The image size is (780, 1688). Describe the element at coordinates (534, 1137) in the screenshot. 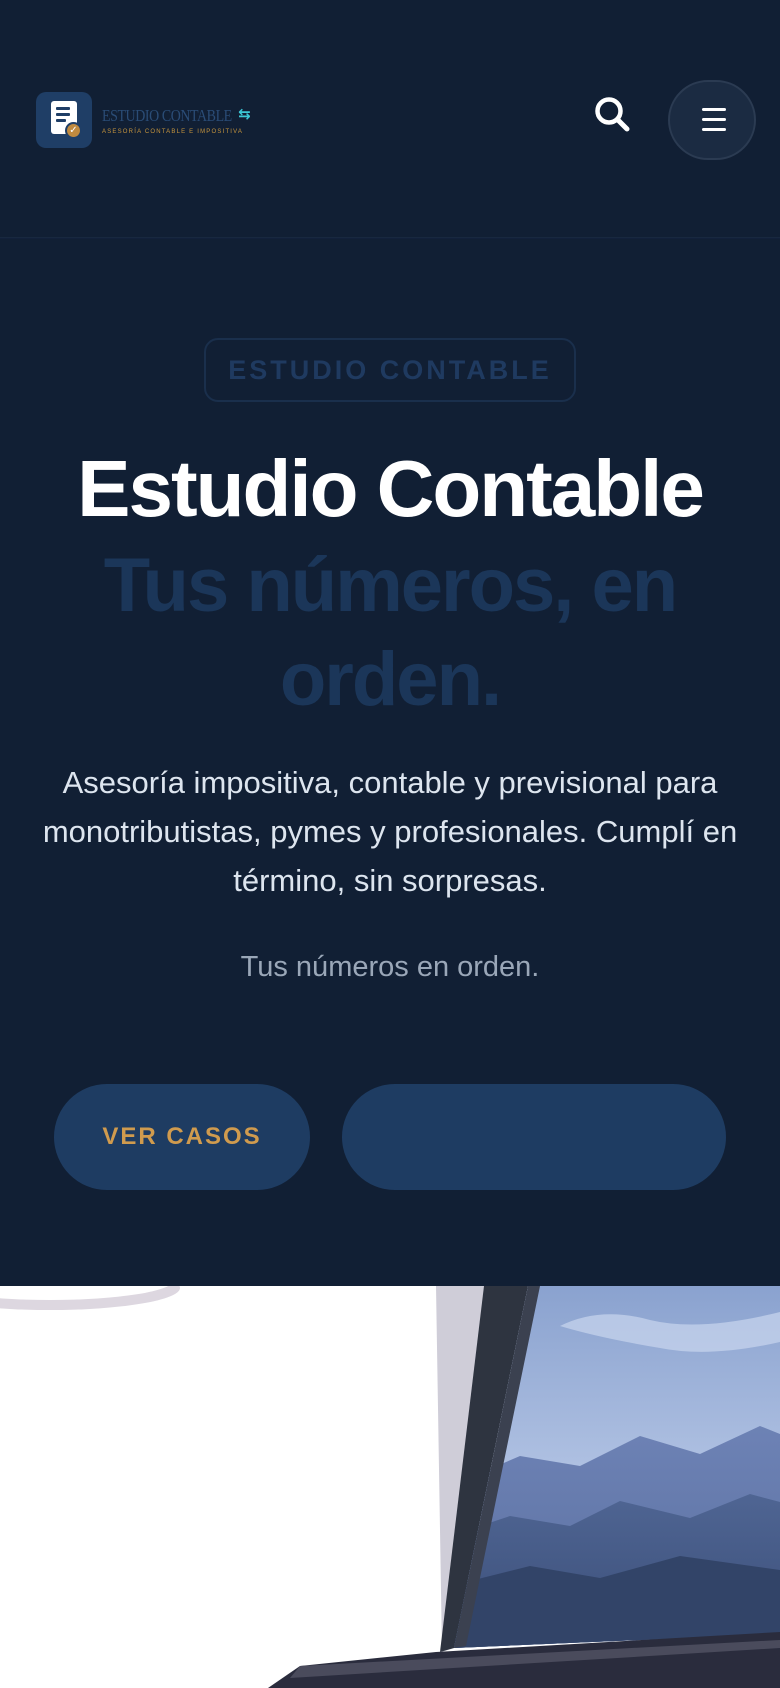

I see `secondary-cta-button` at that location.